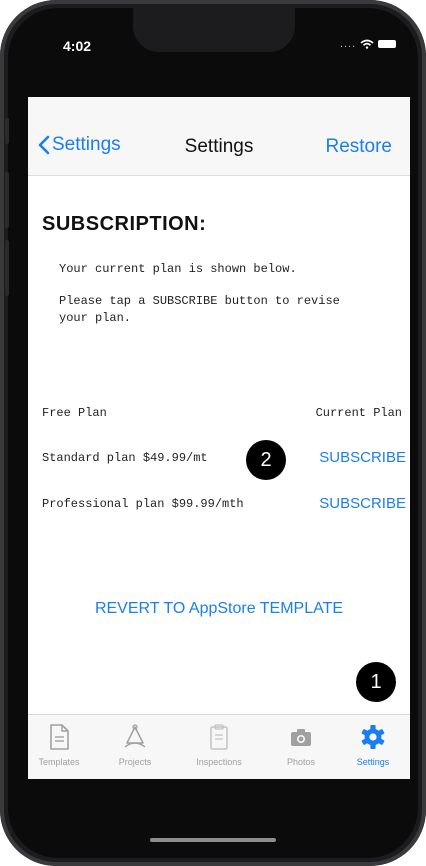 Image resolution: width=426 pixels, height=866 pixels. Describe the element at coordinates (143, 504) in the screenshot. I see `plan-name: Professional plan $99.99/mth` at that location.